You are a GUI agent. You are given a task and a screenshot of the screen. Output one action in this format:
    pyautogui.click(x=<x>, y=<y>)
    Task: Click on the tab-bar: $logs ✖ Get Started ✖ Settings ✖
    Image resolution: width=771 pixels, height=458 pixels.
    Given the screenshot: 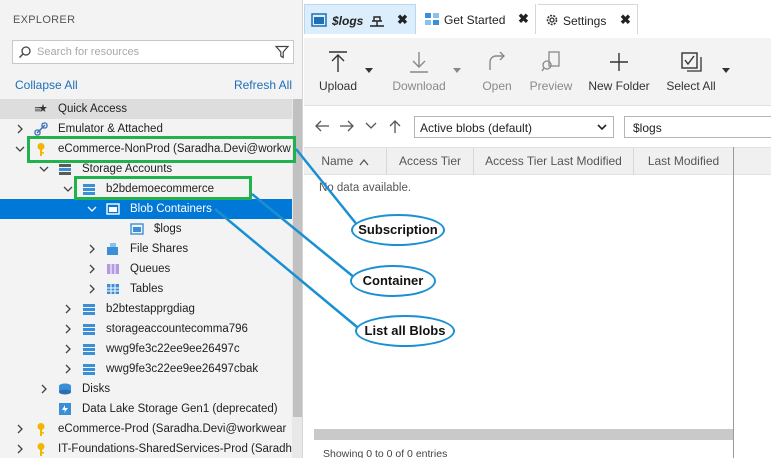 What is the action you would take?
    pyautogui.click(x=537, y=19)
    